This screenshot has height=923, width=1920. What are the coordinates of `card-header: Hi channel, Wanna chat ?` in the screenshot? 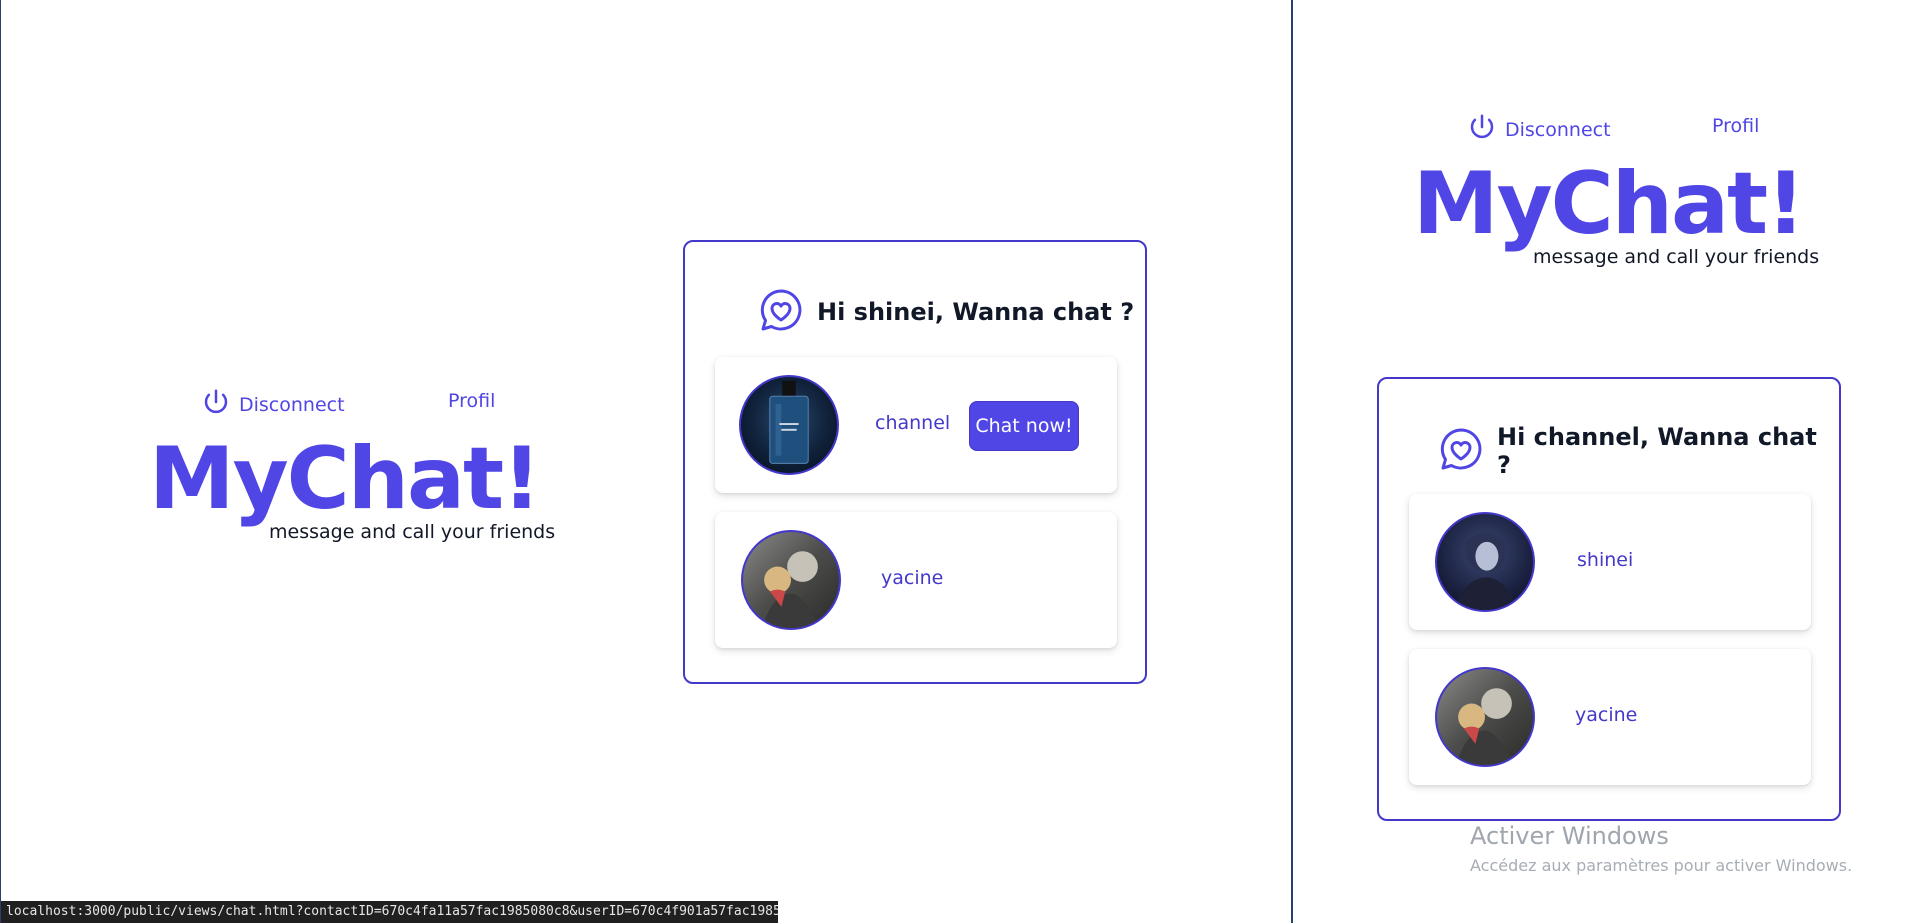 It's located at (1638, 451).